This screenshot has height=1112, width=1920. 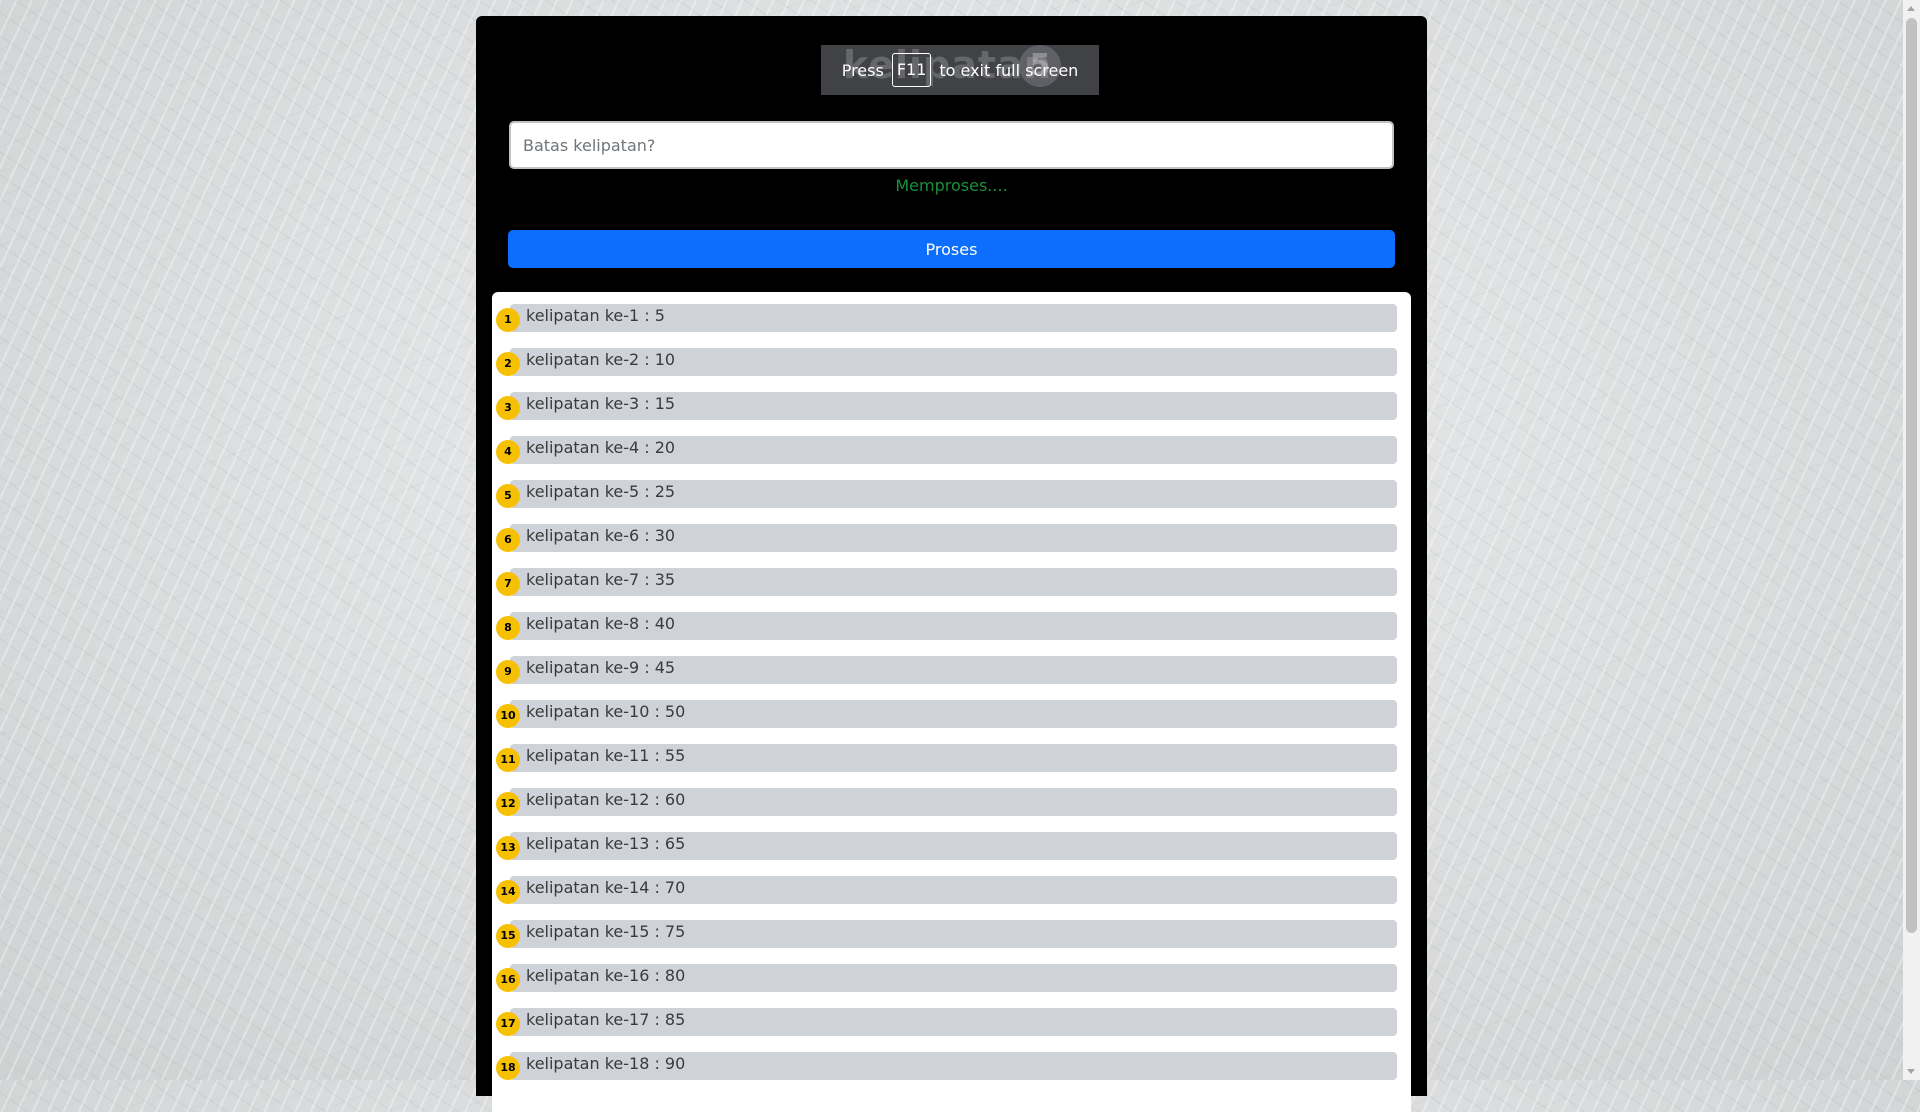 What do you see at coordinates (606, 975) in the screenshot?
I see `list-item-label: kelipatan ke-16 : 80` at bounding box center [606, 975].